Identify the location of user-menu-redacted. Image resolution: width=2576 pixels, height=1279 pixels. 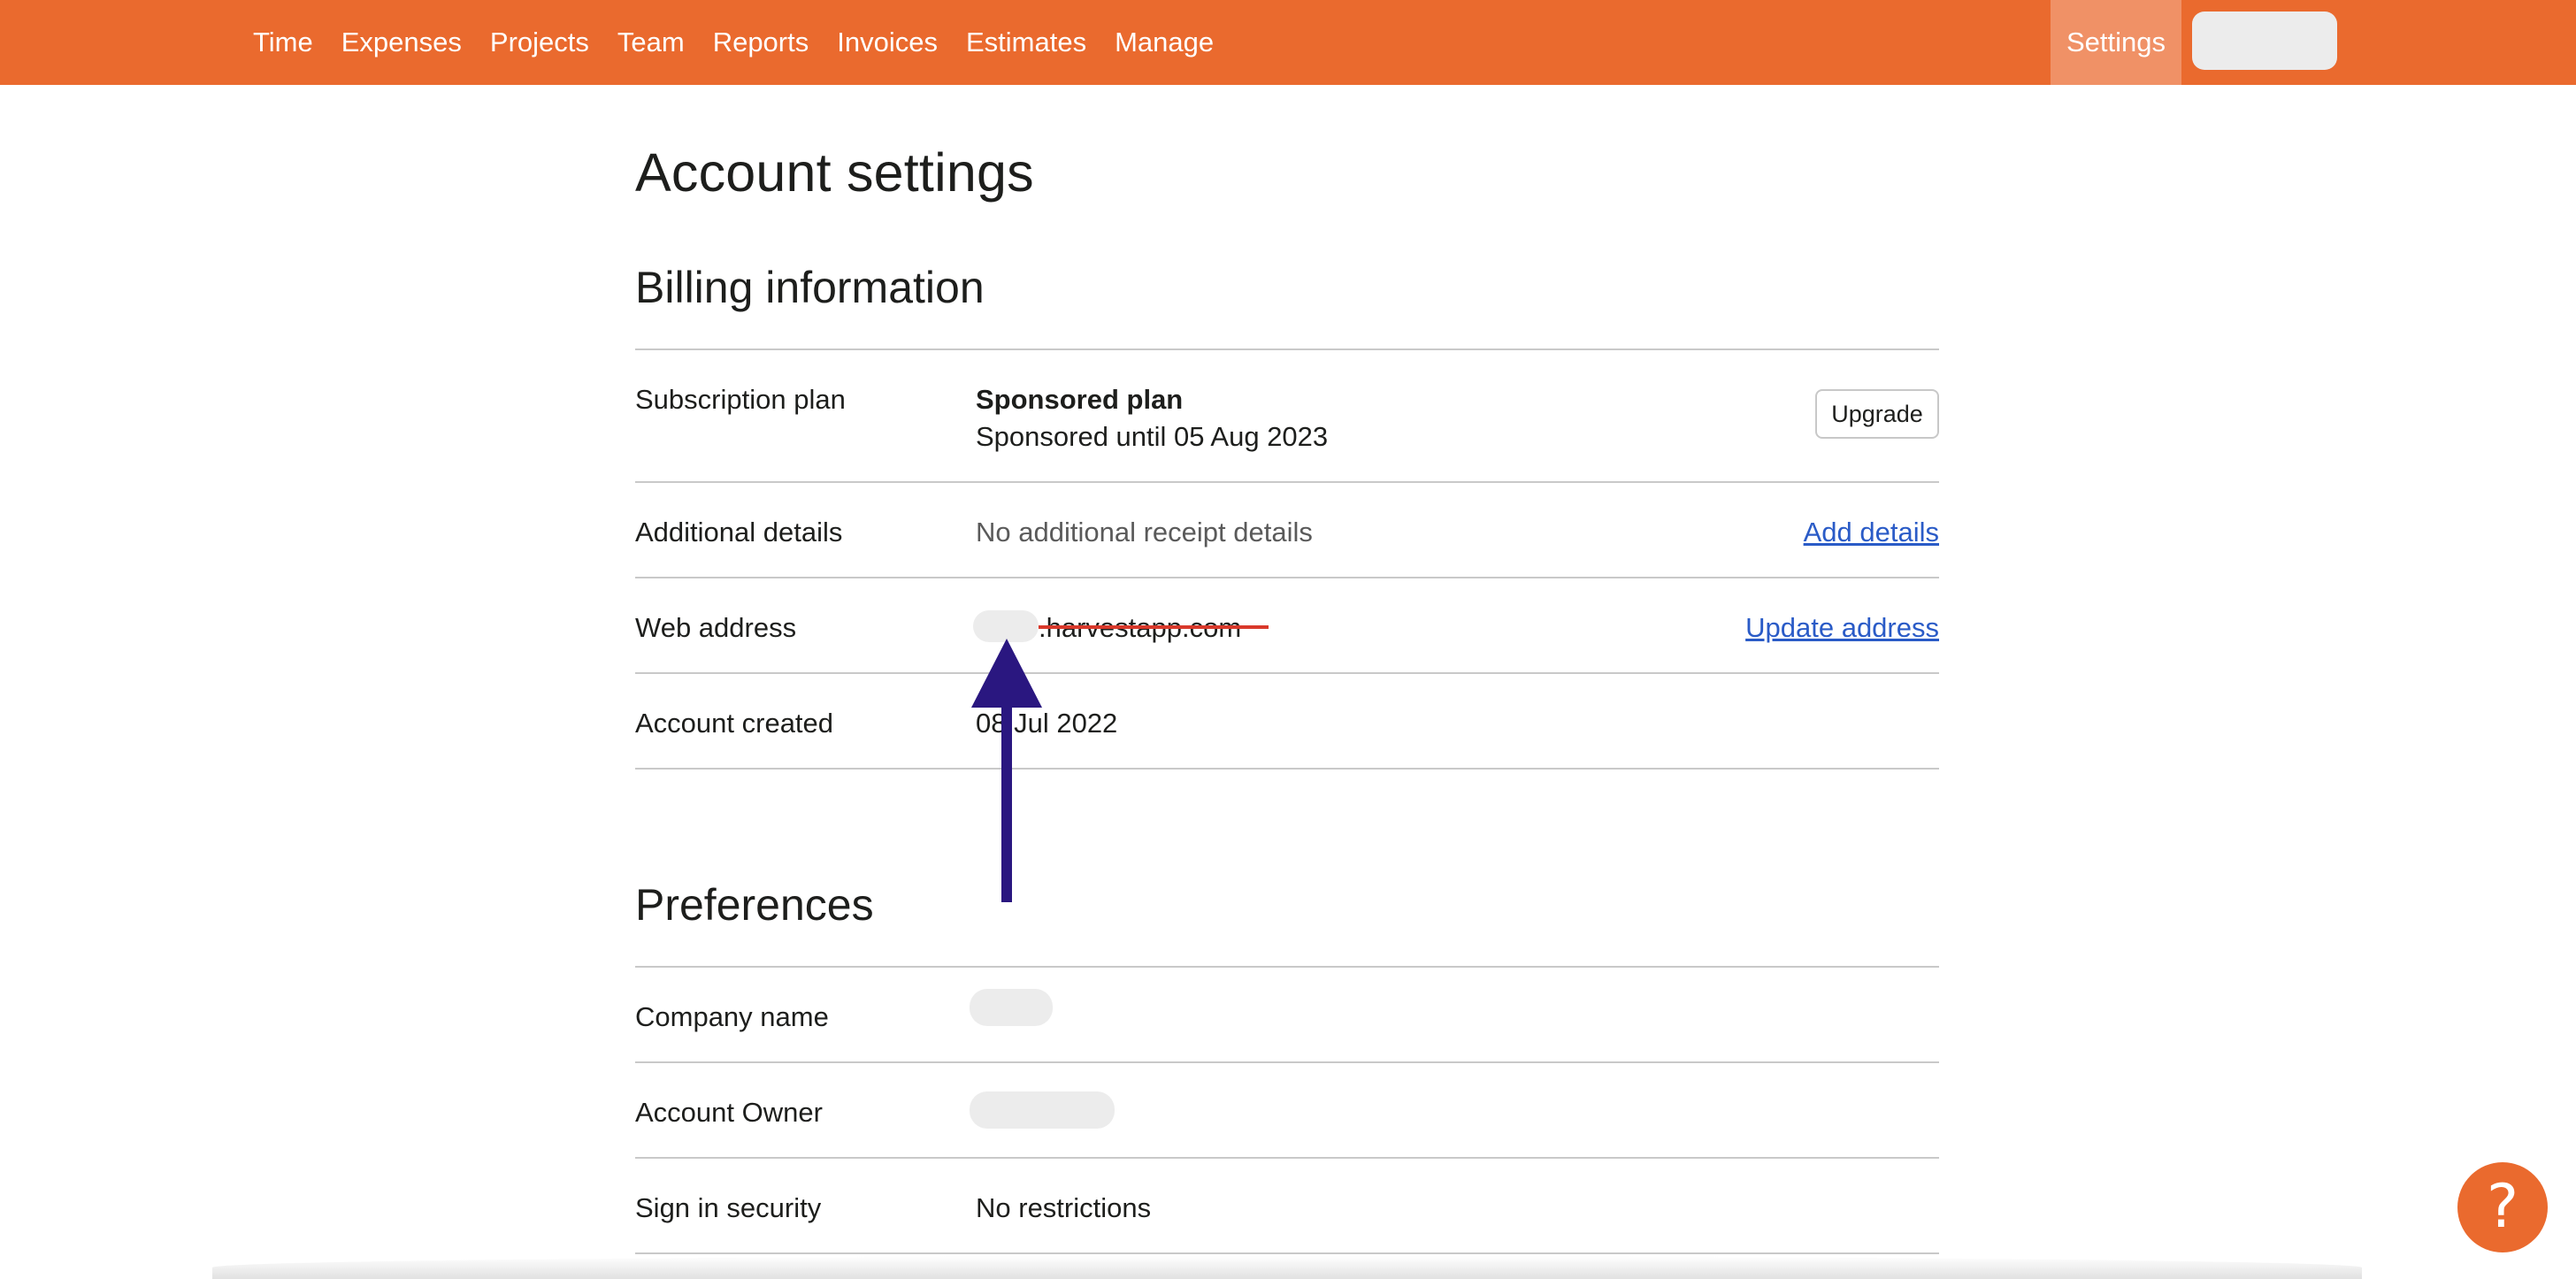
(2264, 40).